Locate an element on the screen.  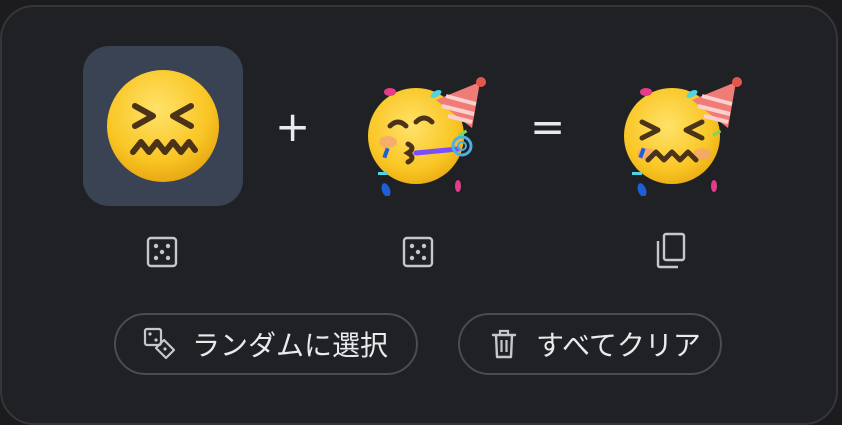
randomize-left-button is located at coordinates (162, 252).